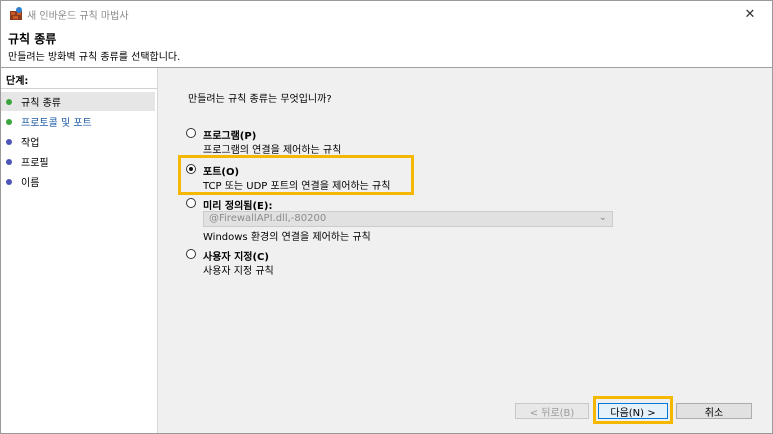  I want to click on steps-divider, so click(79, 88).